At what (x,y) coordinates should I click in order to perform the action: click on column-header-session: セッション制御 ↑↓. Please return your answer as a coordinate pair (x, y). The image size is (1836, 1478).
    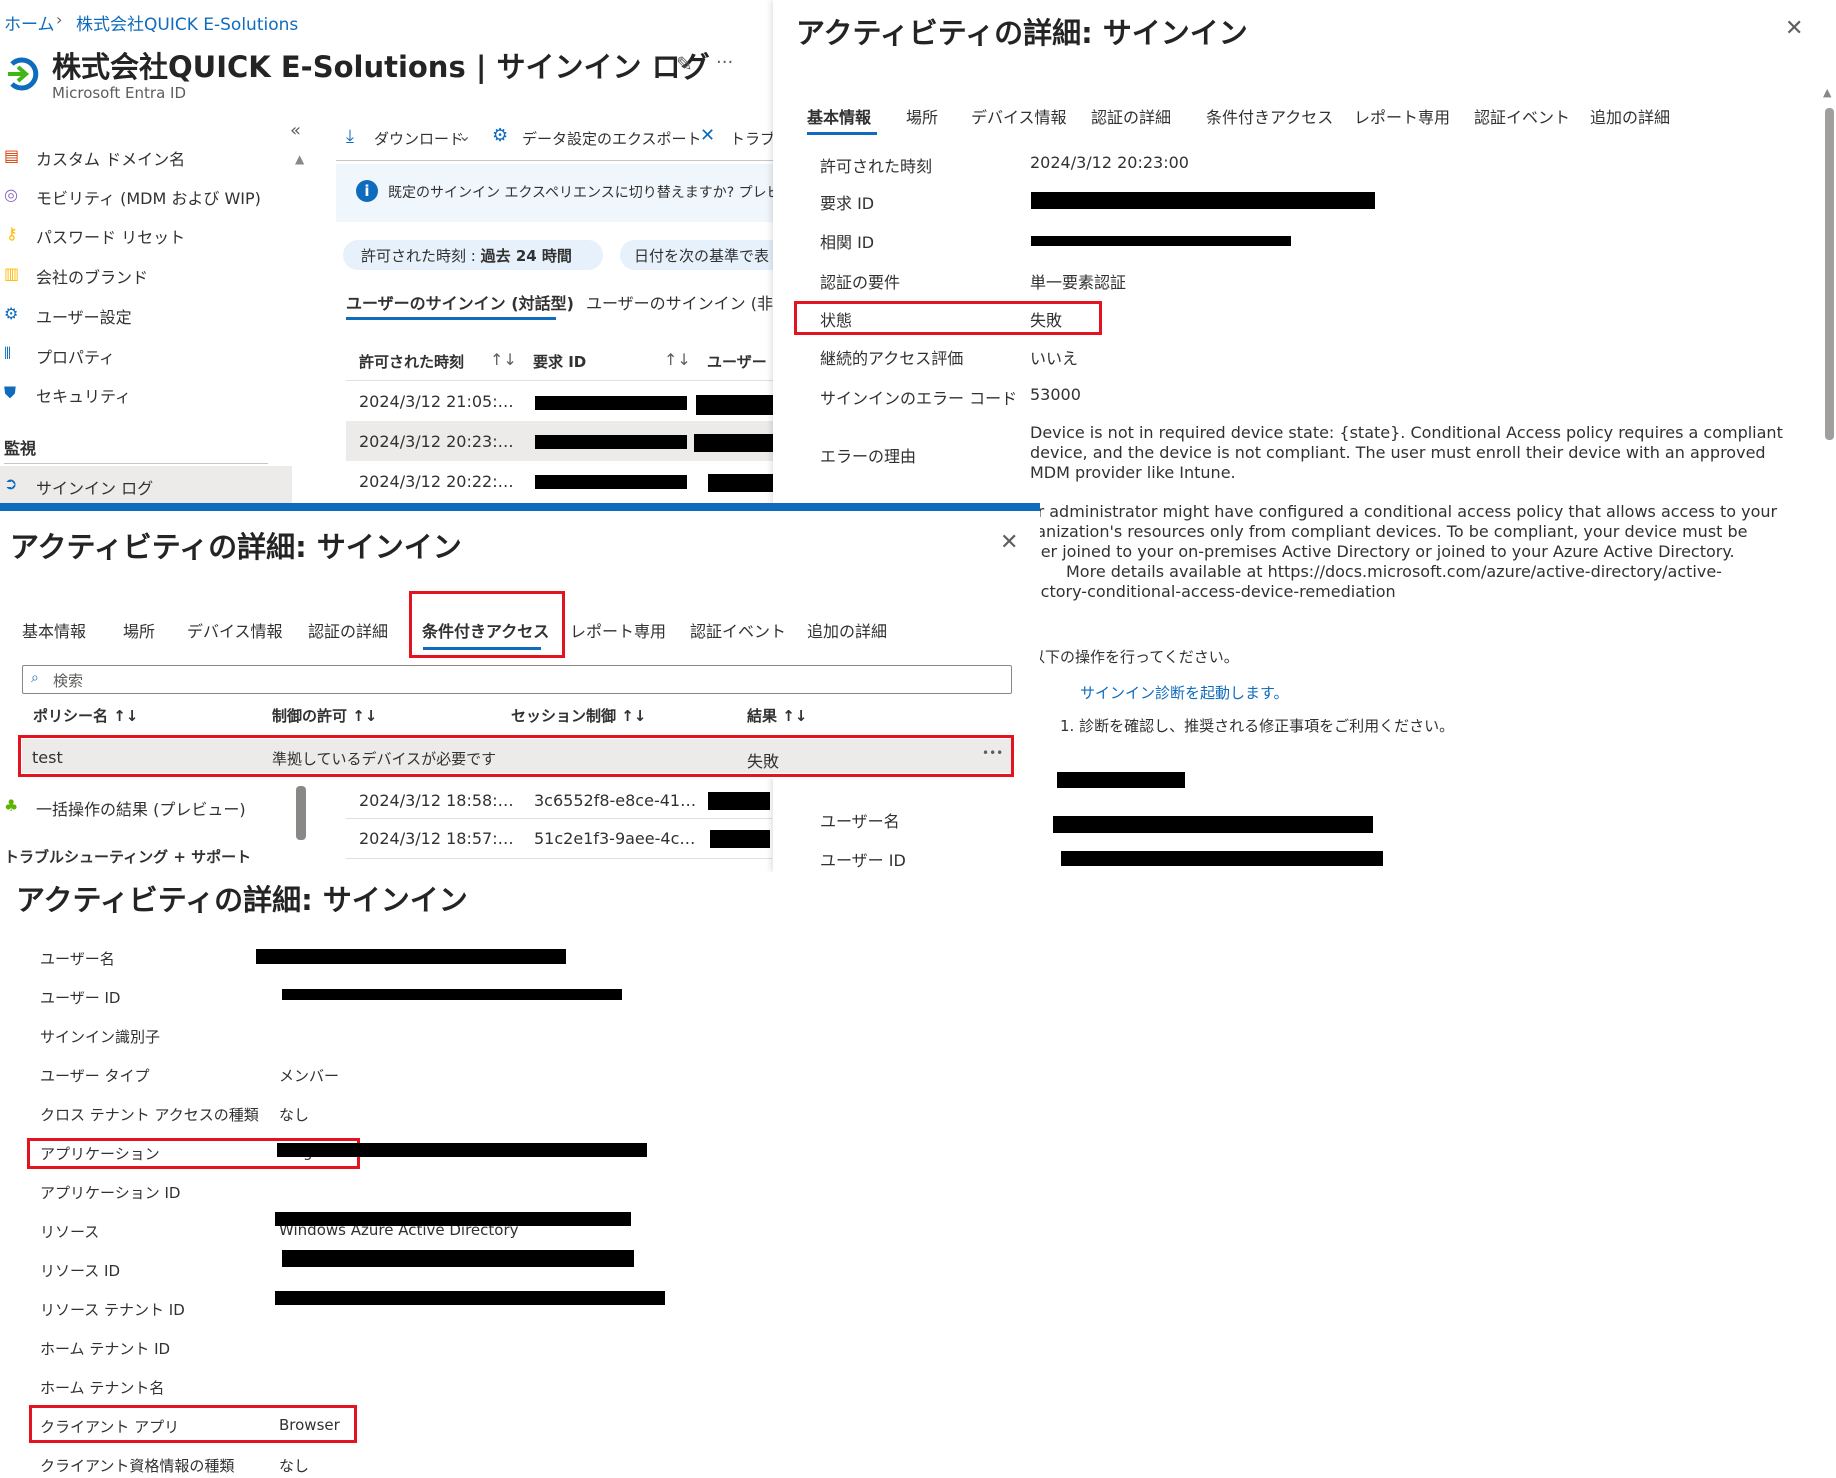
    Looking at the image, I should click on (578, 715).